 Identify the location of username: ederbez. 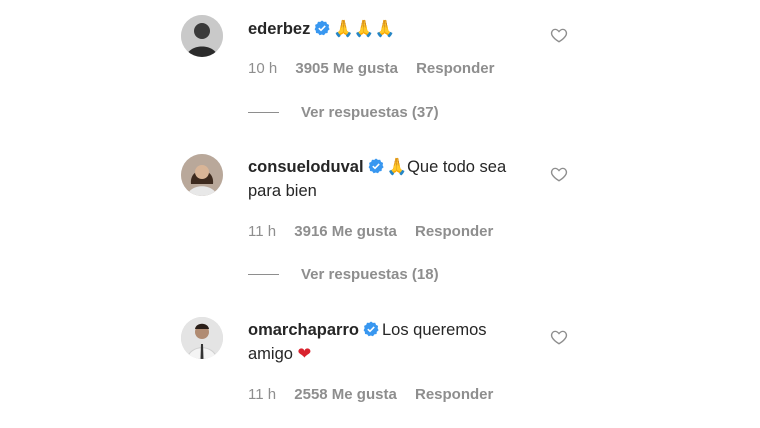
(279, 29).